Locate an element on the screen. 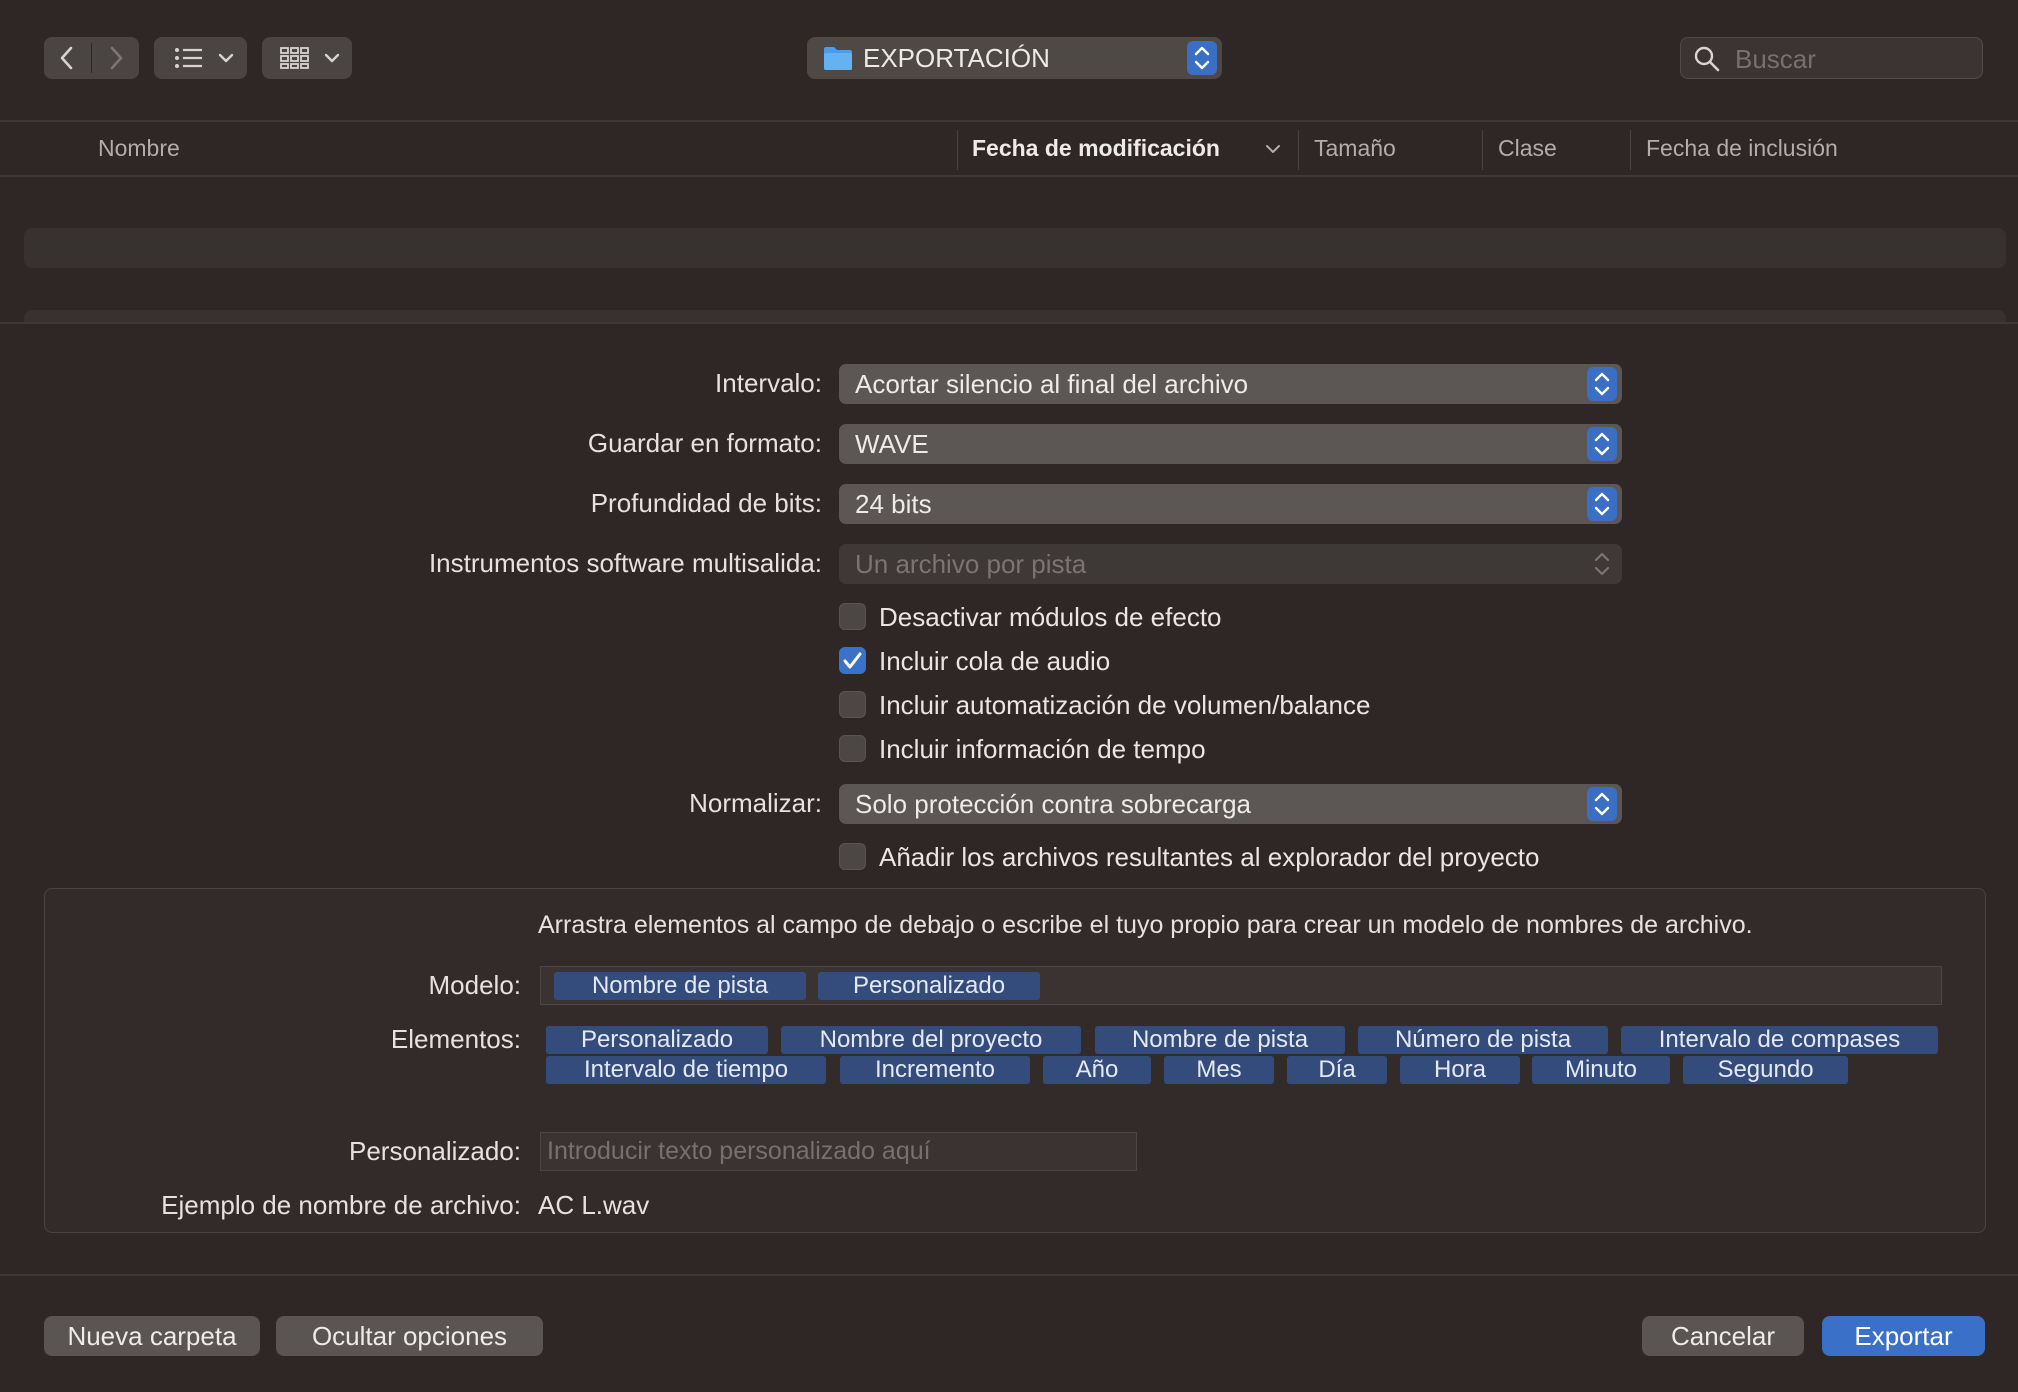  folder-icon is located at coordinates (838, 58).